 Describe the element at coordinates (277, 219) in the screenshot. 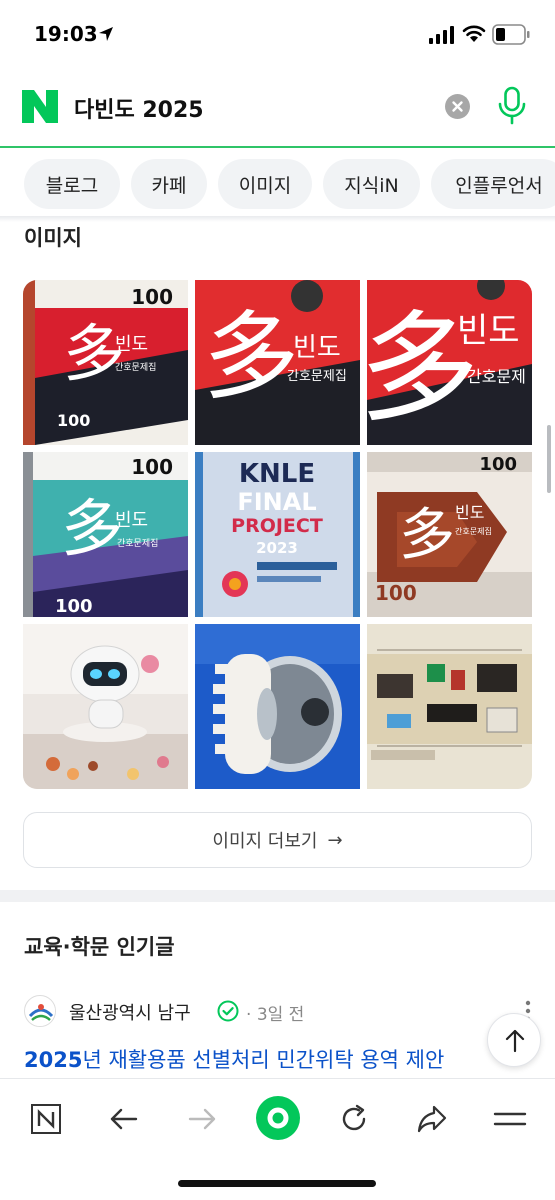

I see `header-shadow` at that location.